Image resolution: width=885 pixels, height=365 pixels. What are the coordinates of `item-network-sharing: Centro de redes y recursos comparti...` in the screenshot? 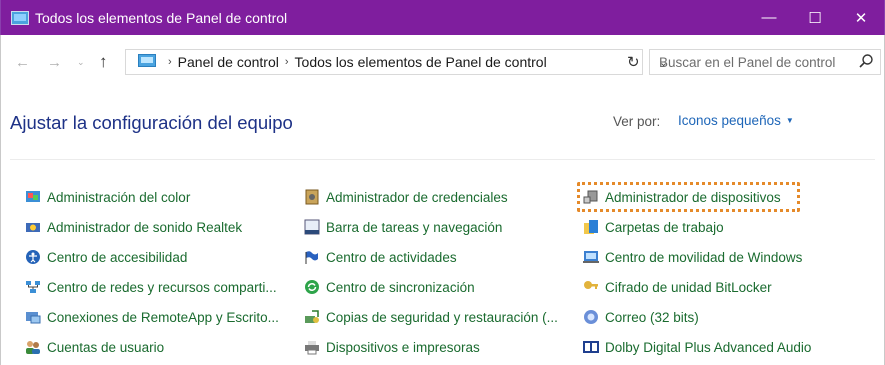 It's located at (151, 287).